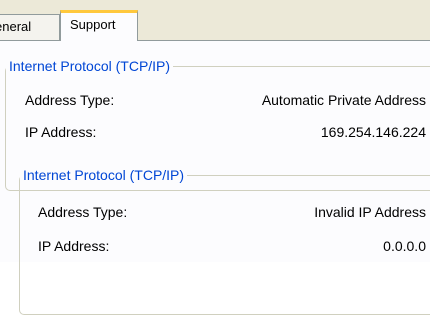 The width and height of the screenshot is (430, 315). Describe the element at coordinates (343, 100) in the screenshot. I see `address-type-value: Automatic Private Address` at that location.